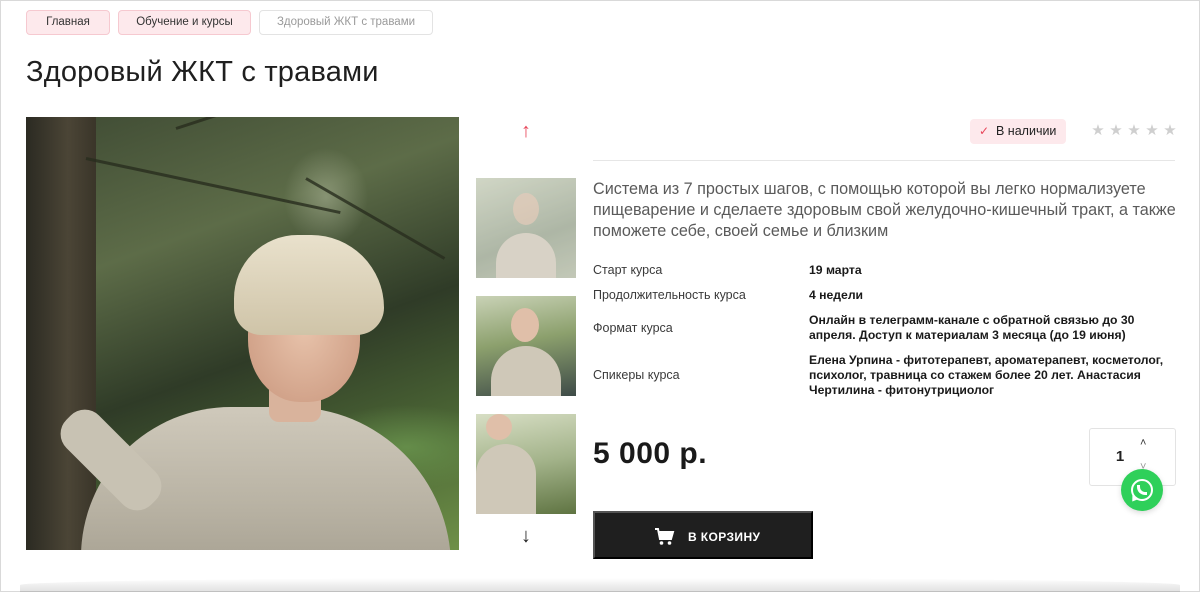  What do you see at coordinates (526, 536) in the screenshot?
I see `thumbs-down-arrow-icon: ↓` at bounding box center [526, 536].